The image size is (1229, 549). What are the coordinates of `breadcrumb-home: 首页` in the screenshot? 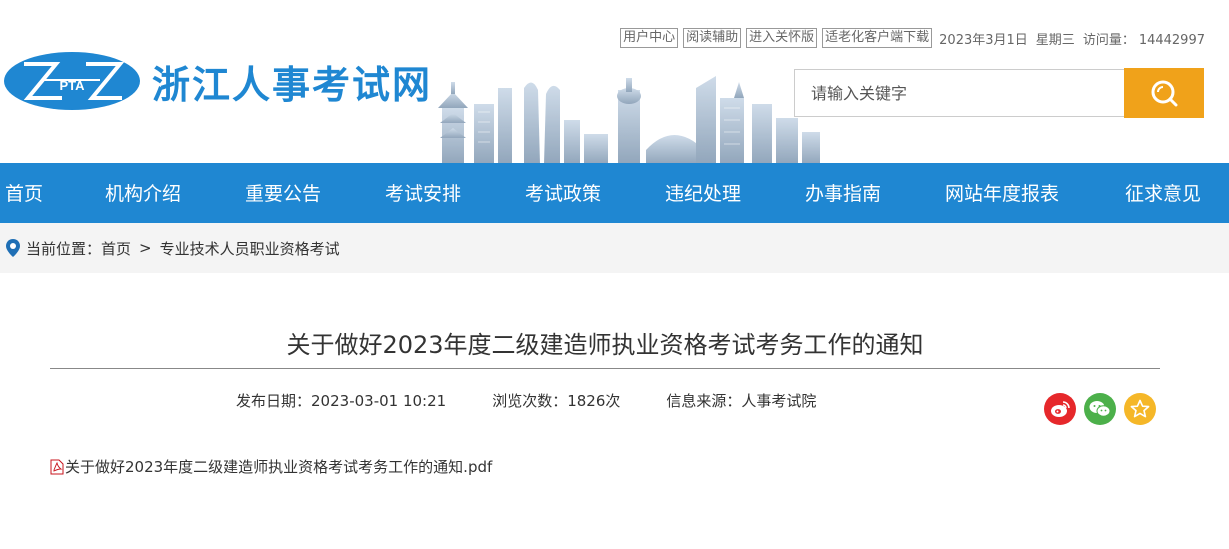 It's located at (116, 248).